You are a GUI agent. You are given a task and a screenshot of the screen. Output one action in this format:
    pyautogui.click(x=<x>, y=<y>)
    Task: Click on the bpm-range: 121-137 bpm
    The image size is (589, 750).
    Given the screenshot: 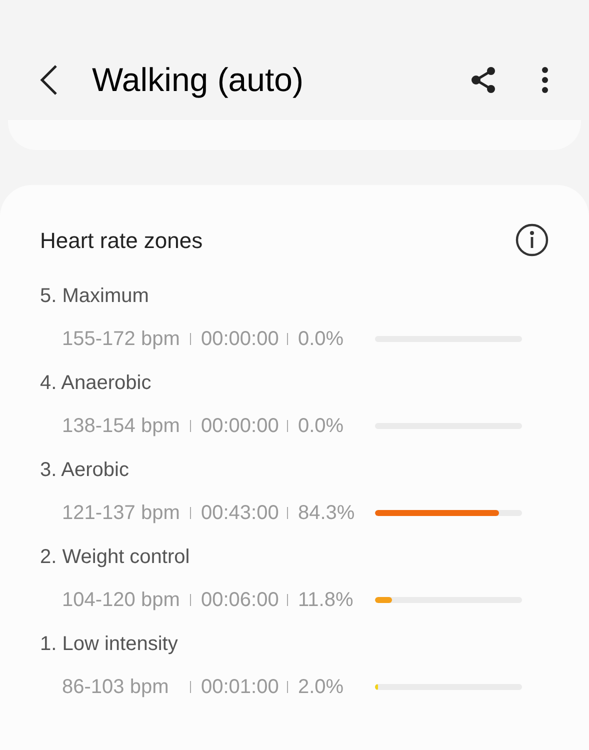 What is the action you would take?
    pyautogui.click(x=121, y=513)
    